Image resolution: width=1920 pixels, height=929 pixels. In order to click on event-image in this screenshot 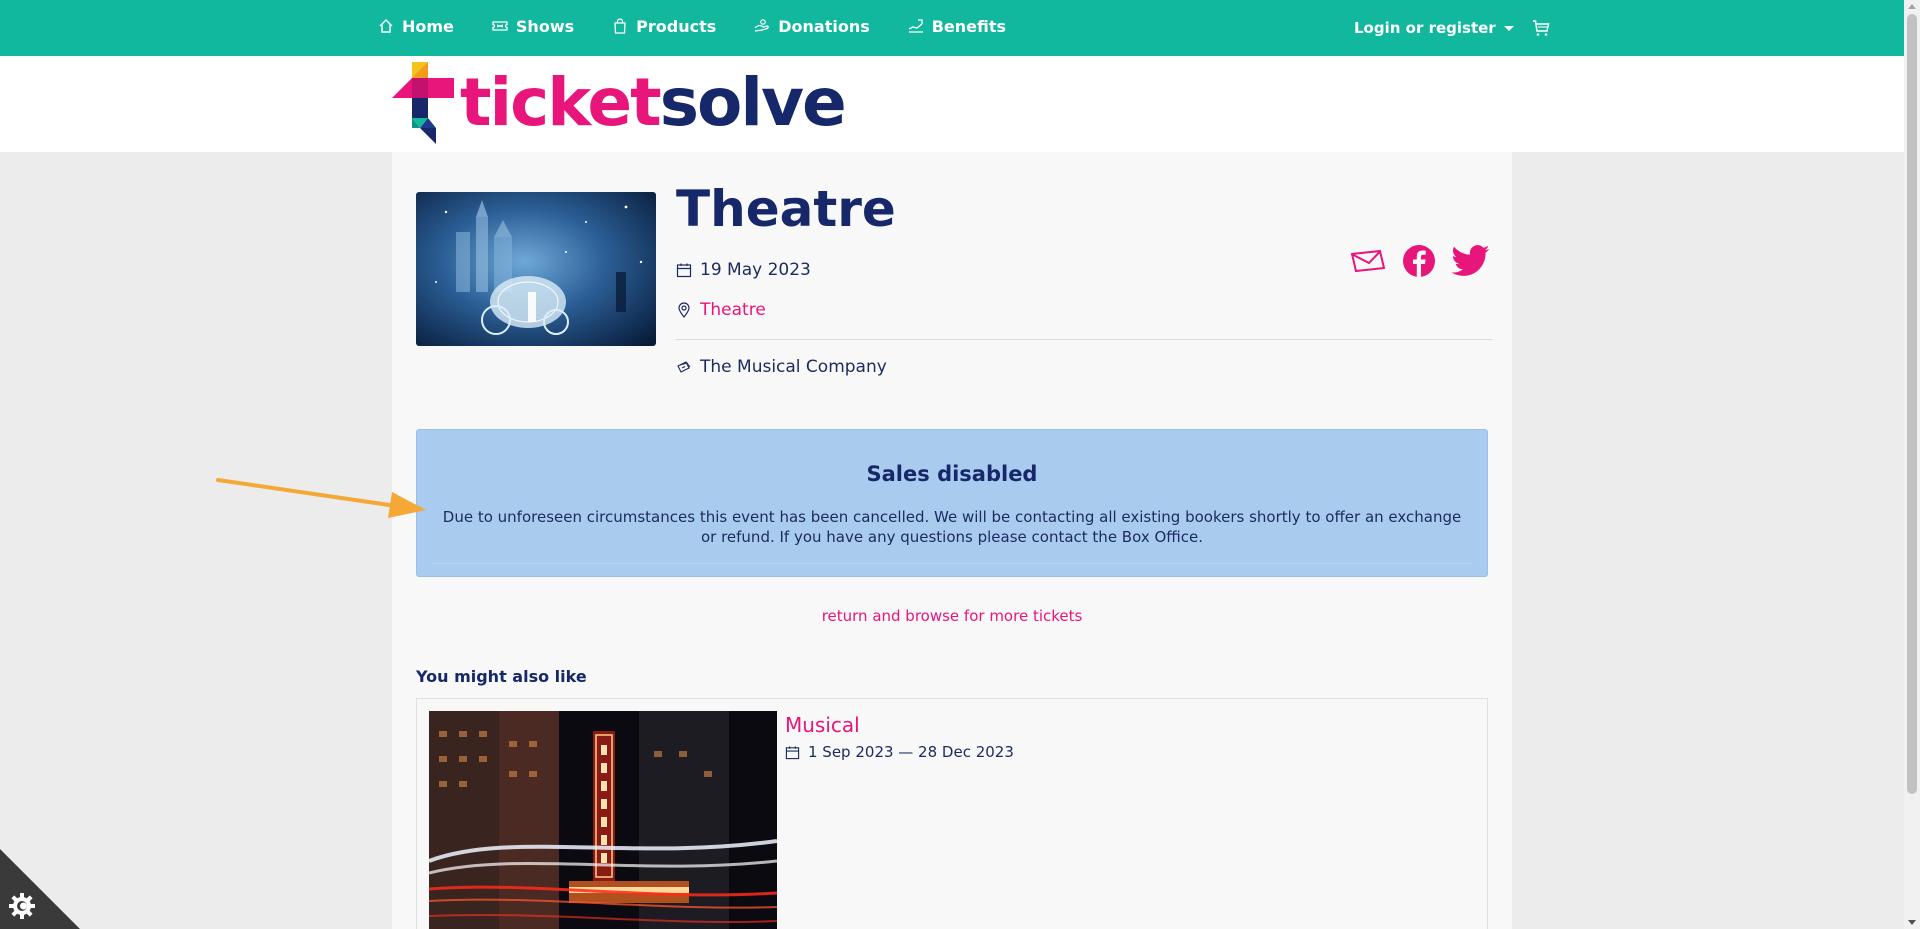, I will do `click(536, 269)`.